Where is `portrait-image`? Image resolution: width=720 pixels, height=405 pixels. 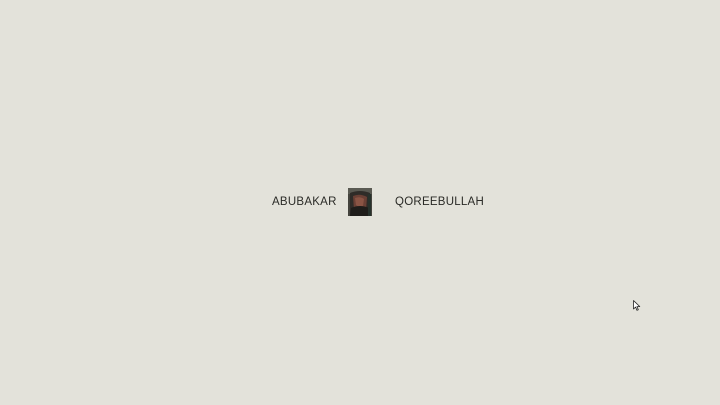 portrait-image is located at coordinates (360, 202).